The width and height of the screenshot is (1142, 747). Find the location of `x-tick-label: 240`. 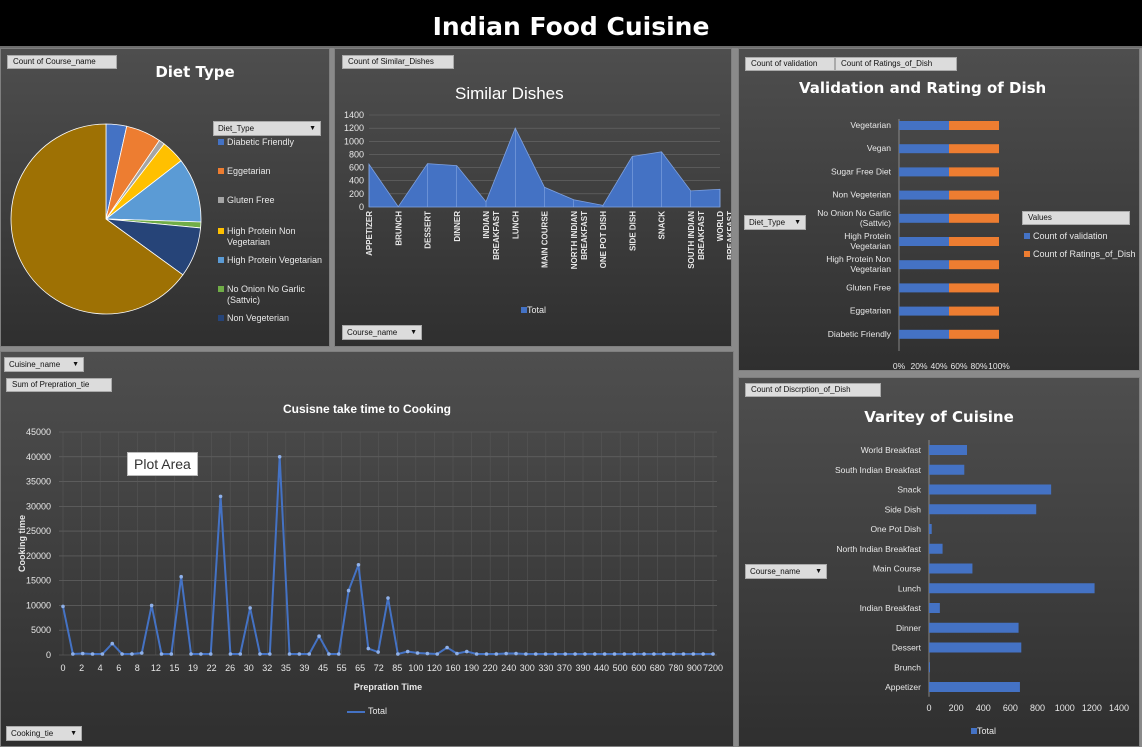

x-tick-label: 240 is located at coordinates (508, 668).